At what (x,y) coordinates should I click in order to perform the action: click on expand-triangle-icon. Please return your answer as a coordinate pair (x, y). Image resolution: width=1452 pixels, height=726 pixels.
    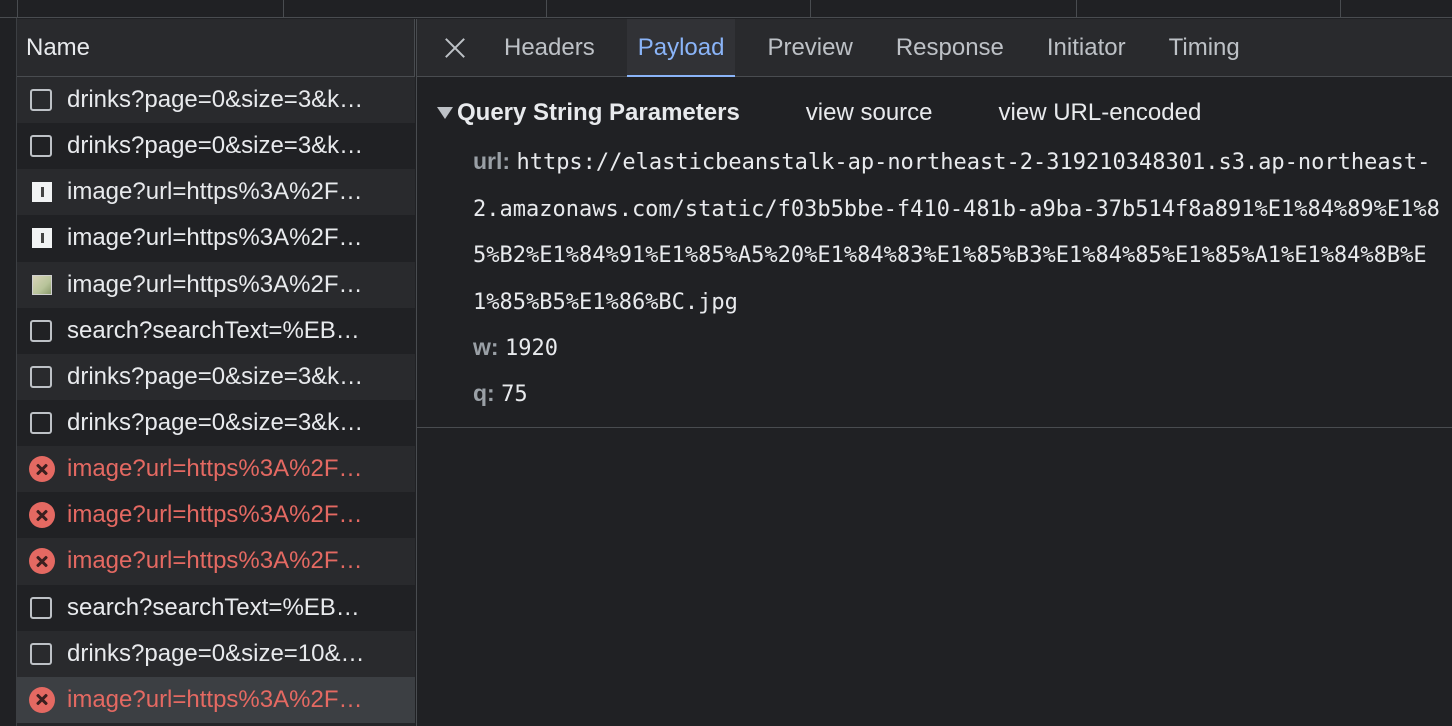
    Looking at the image, I should click on (445, 113).